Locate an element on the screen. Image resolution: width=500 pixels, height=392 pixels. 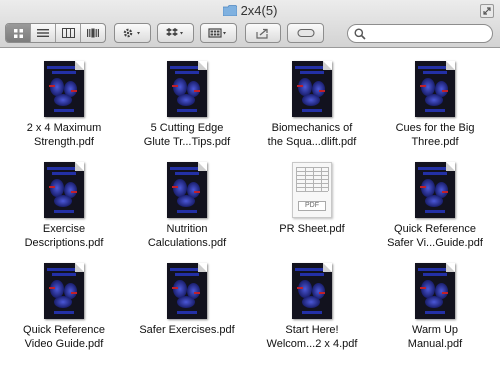
view-column-mode-button is located at coordinates (67, 33).